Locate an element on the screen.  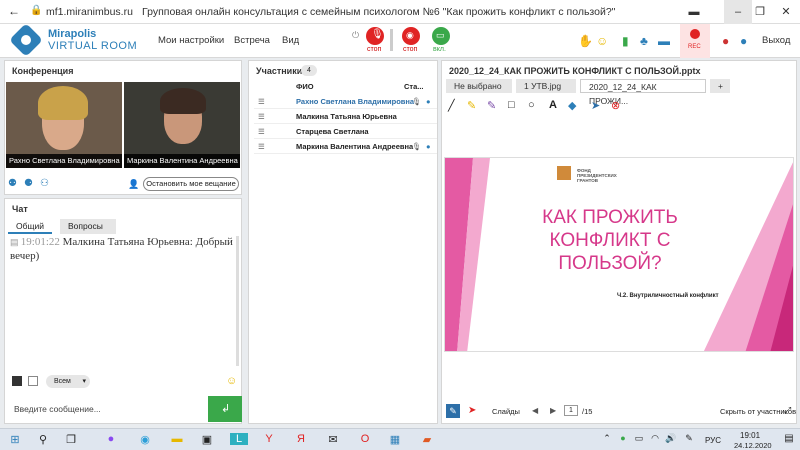
photos-icon: ▦ is located at coordinates (395, 439).